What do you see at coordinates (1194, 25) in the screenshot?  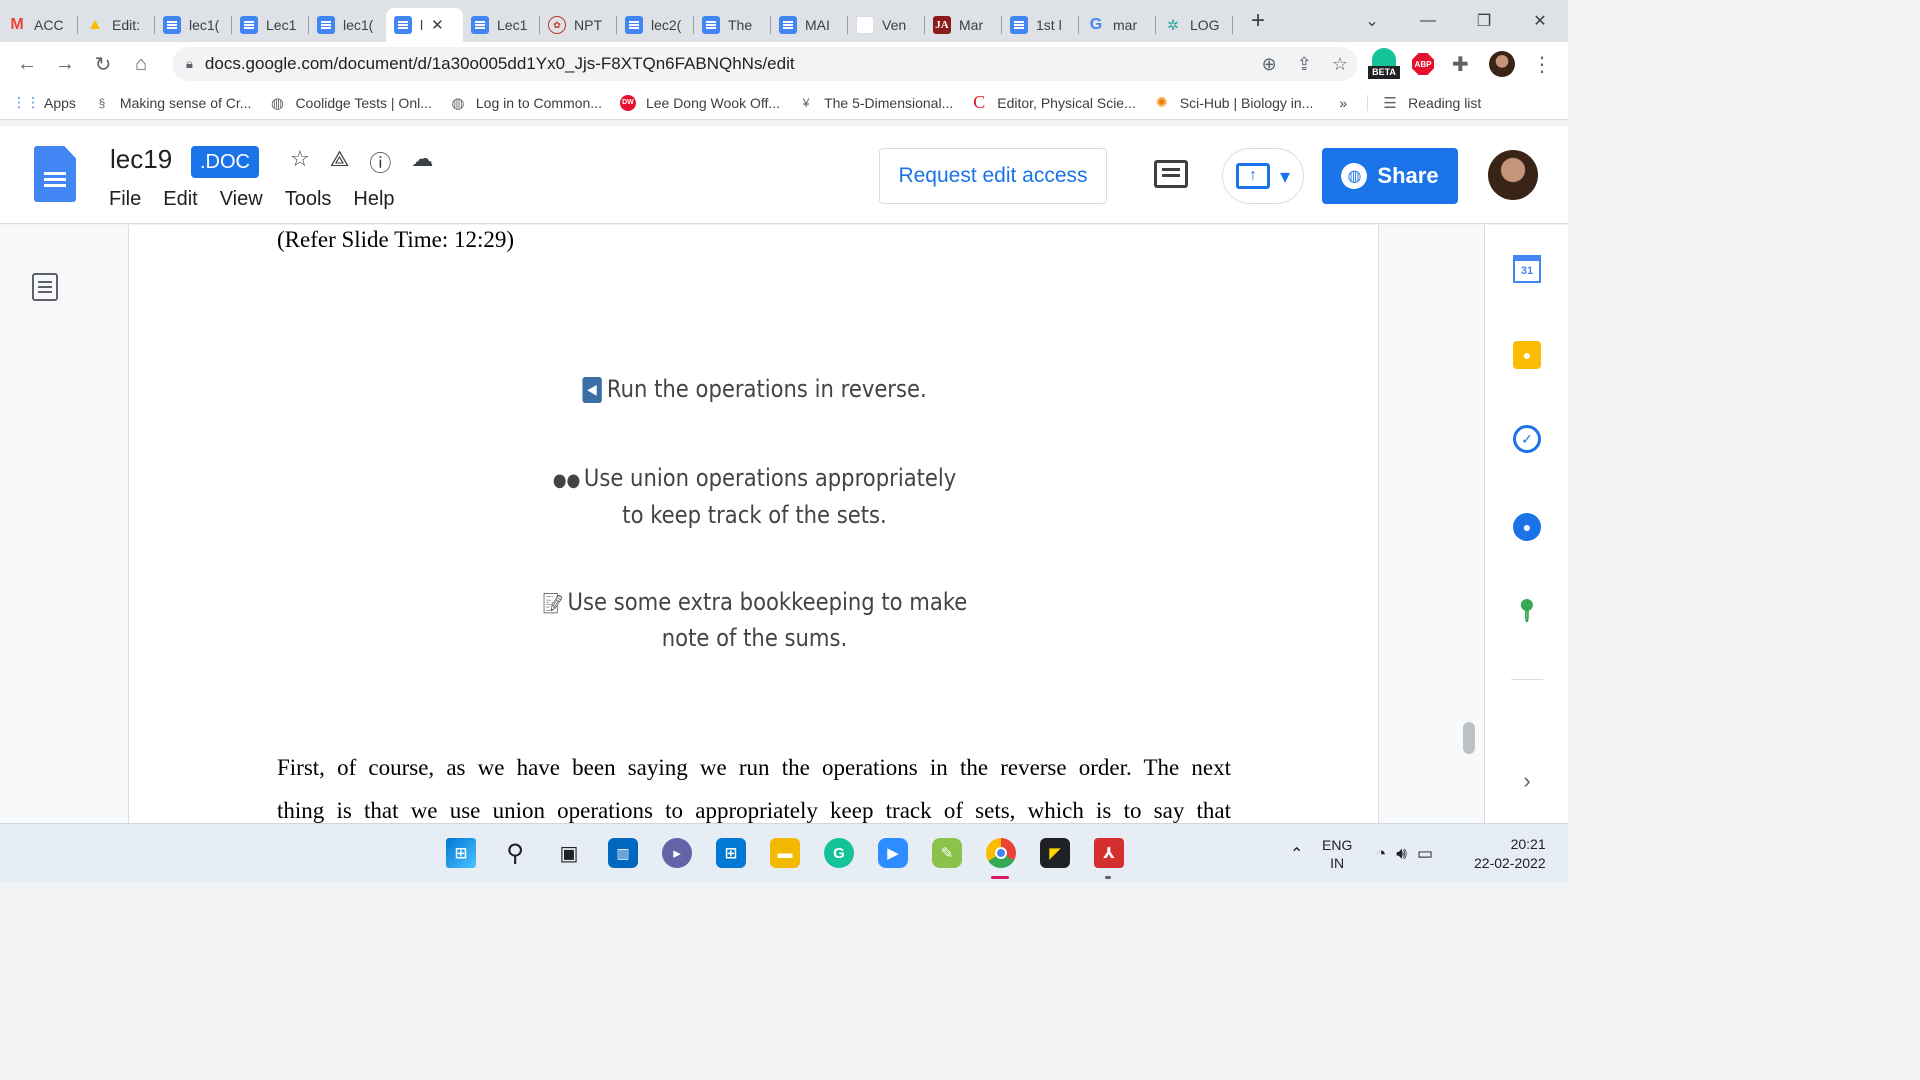 I see `tab-15: ✲ LOG` at bounding box center [1194, 25].